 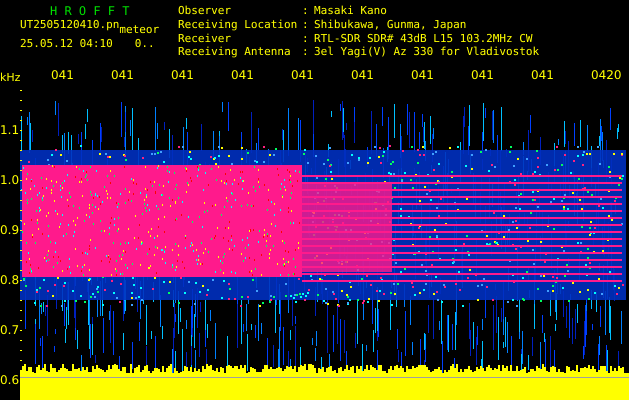 What do you see at coordinates (10, 280) in the screenshot?
I see `frequency-label: 0.8` at bounding box center [10, 280].